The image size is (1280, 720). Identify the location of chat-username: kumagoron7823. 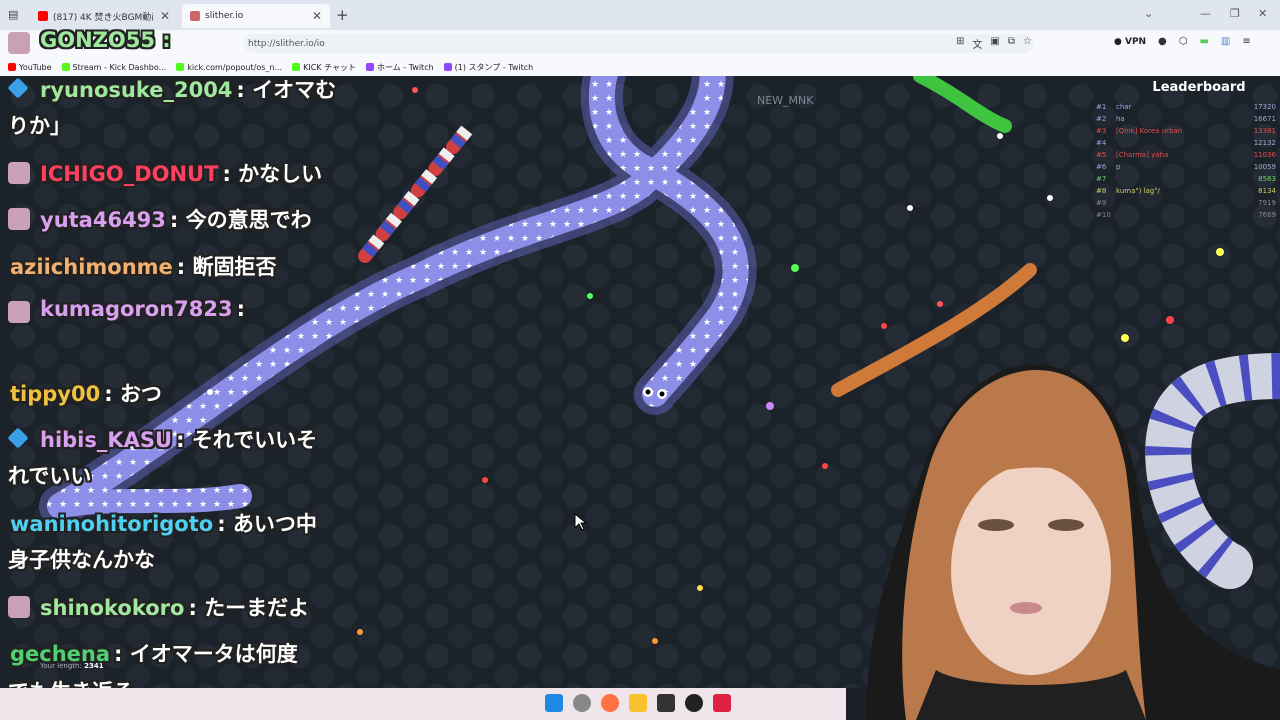
(136, 309).